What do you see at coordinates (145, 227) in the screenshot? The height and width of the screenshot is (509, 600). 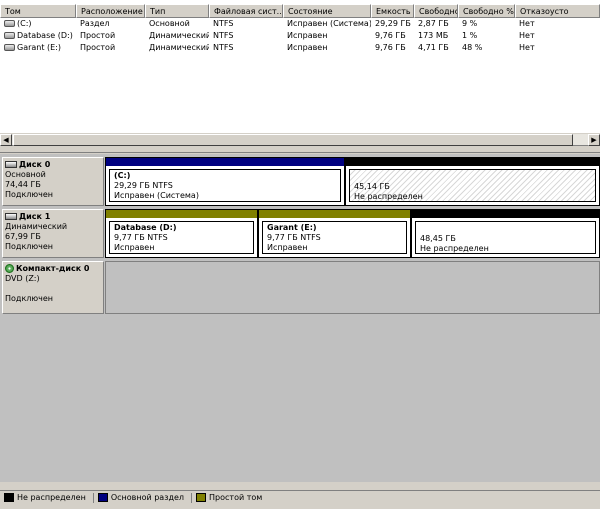 I see `partition-title: Database (D:)` at bounding box center [145, 227].